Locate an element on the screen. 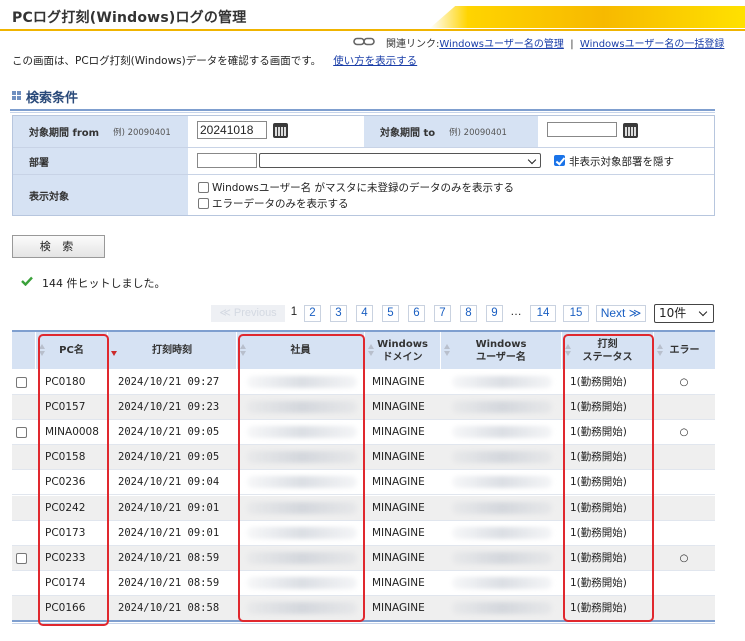 This screenshot has width=745, height=641. cell-time: 2024/10/21 09:04 is located at coordinates (169, 482).